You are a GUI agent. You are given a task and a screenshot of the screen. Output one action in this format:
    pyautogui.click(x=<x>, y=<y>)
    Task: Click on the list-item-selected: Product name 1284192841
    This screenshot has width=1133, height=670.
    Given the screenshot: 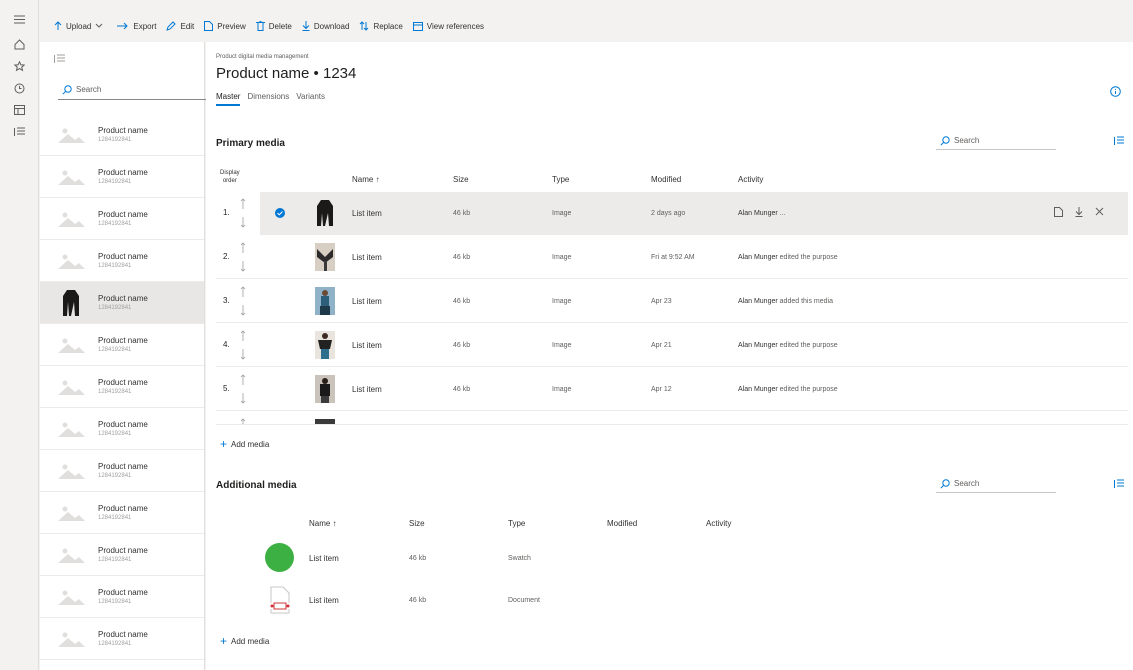 What is the action you would take?
    pyautogui.click(x=122, y=303)
    